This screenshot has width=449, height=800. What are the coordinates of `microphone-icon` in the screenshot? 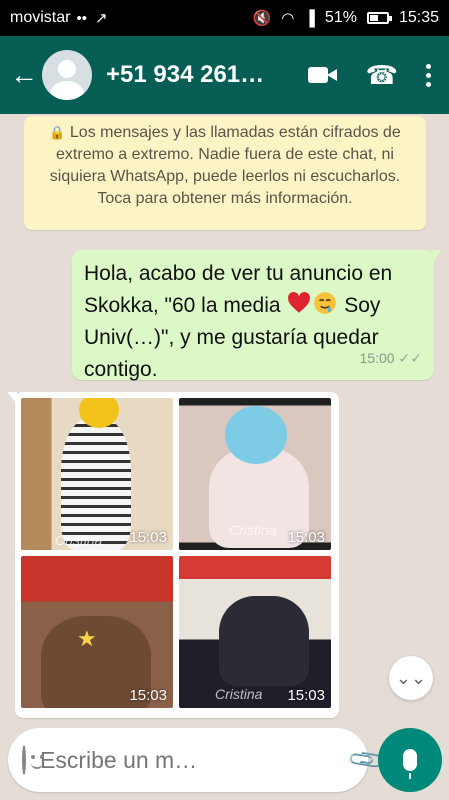 It's located at (410, 764).